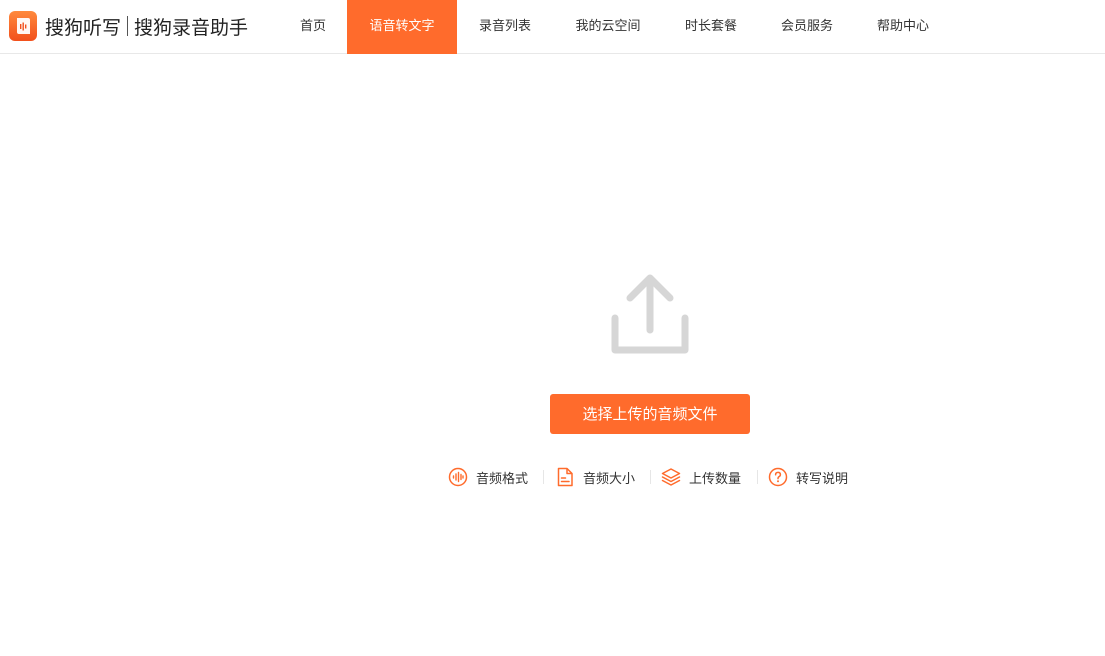  Describe the element at coordinates (650, 314) in the screenshot. I see `upload-icon` at that location.